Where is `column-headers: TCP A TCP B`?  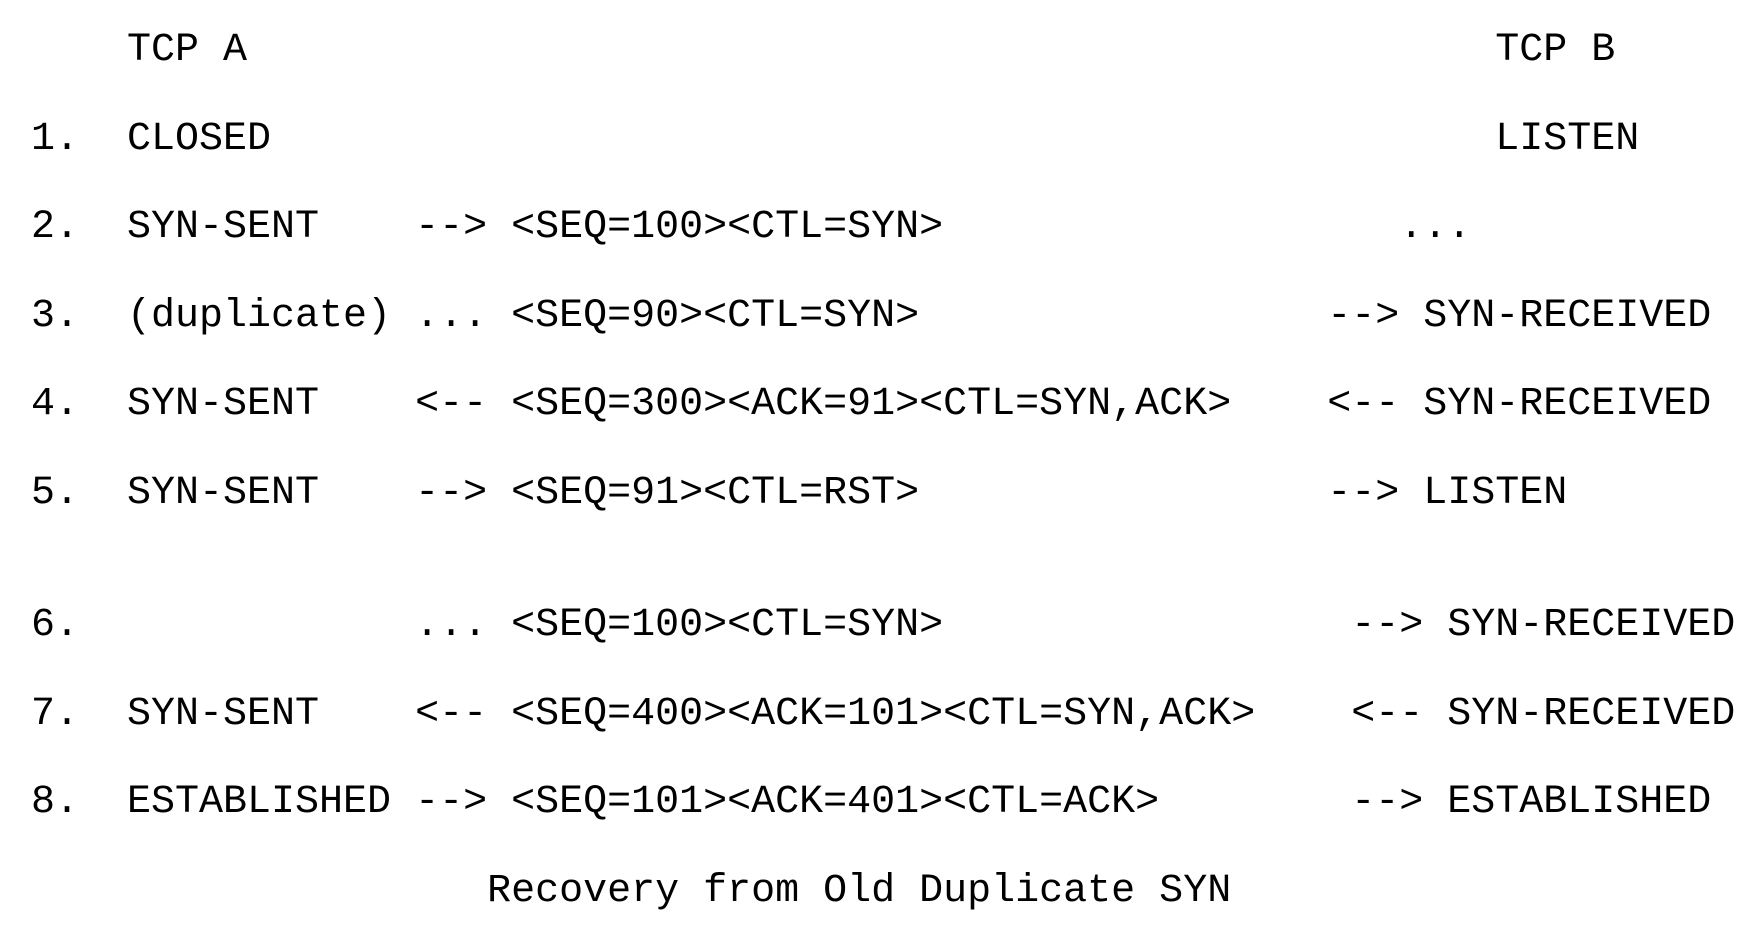
column-headers: TCP A TCP B is located at coordinates (823, 50).